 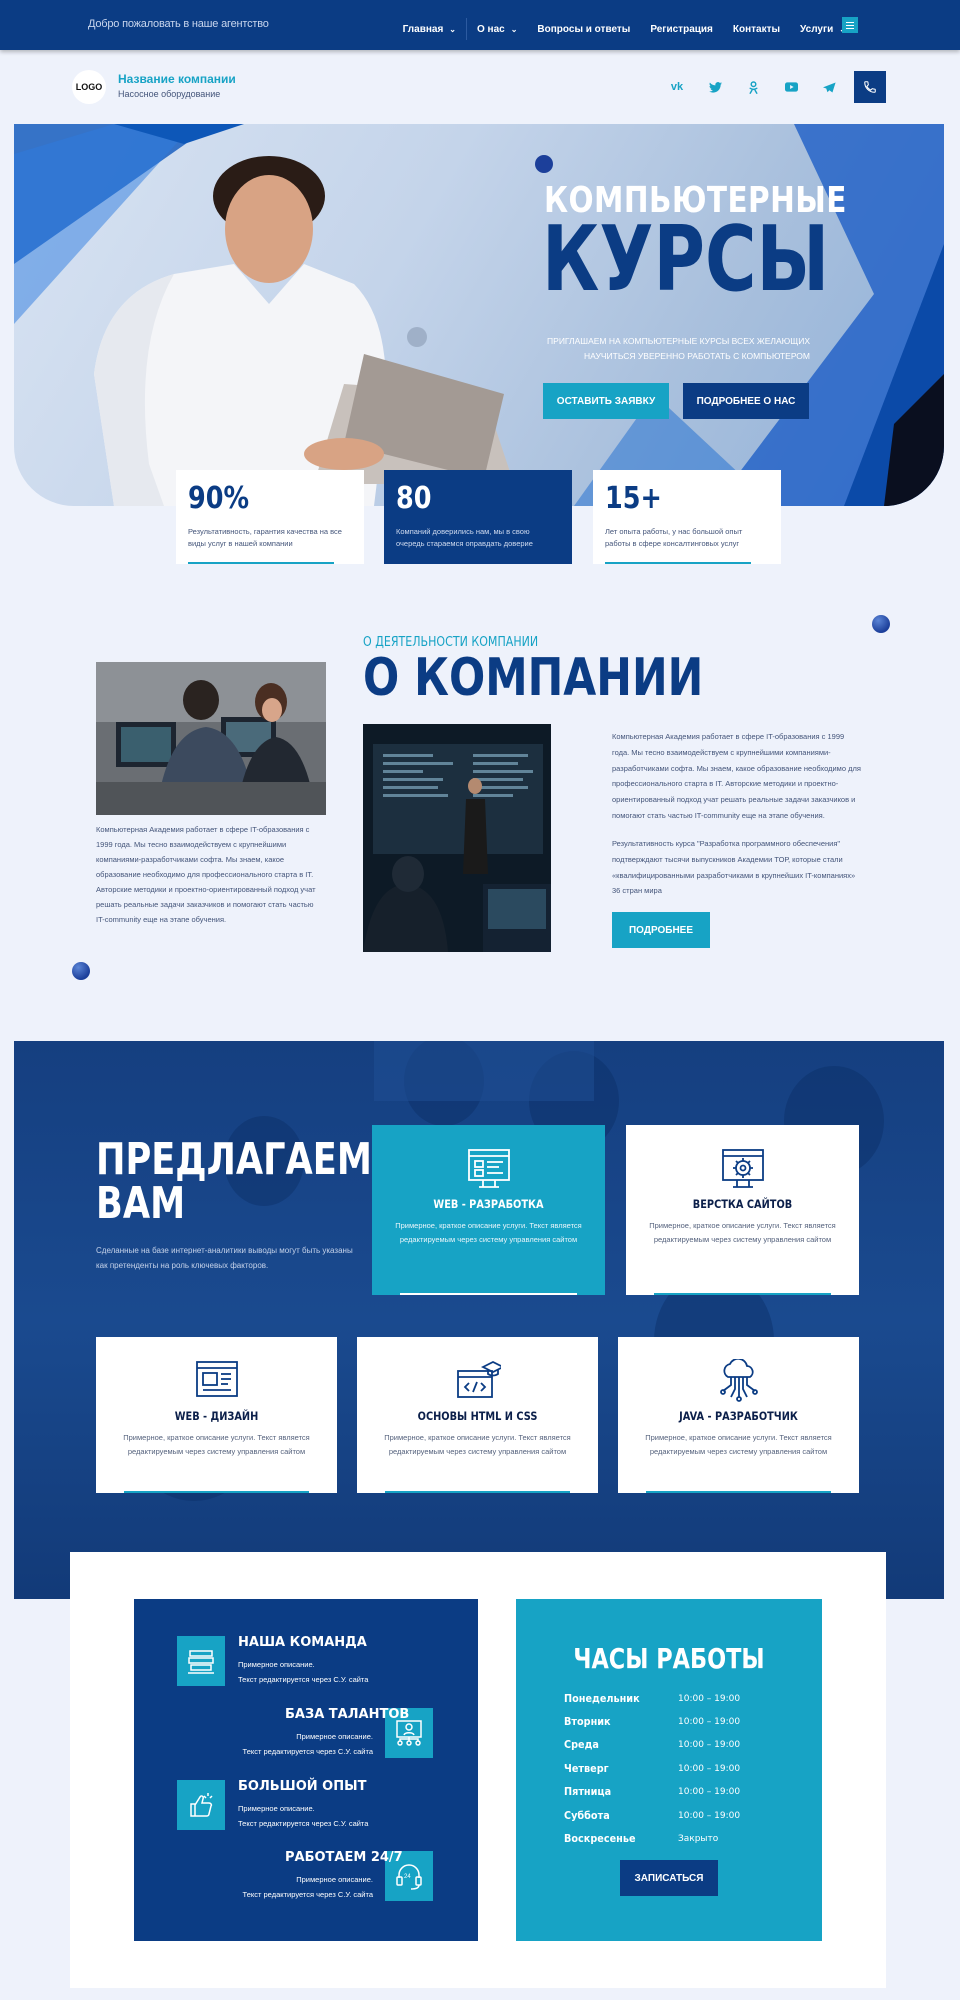 What do you see at coordinates (89, 87) in the screenshot?
I see `logo: LOGO` at bounding box center [89, 87].